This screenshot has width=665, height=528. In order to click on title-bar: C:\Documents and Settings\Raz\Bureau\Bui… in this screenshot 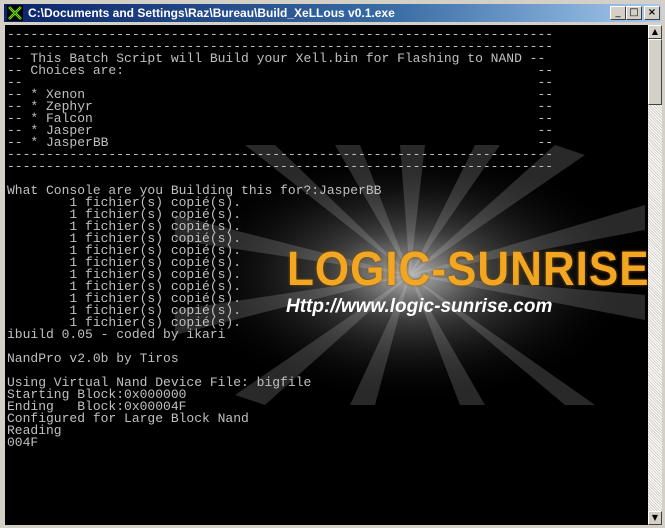, I will do `click(332, 13)`.